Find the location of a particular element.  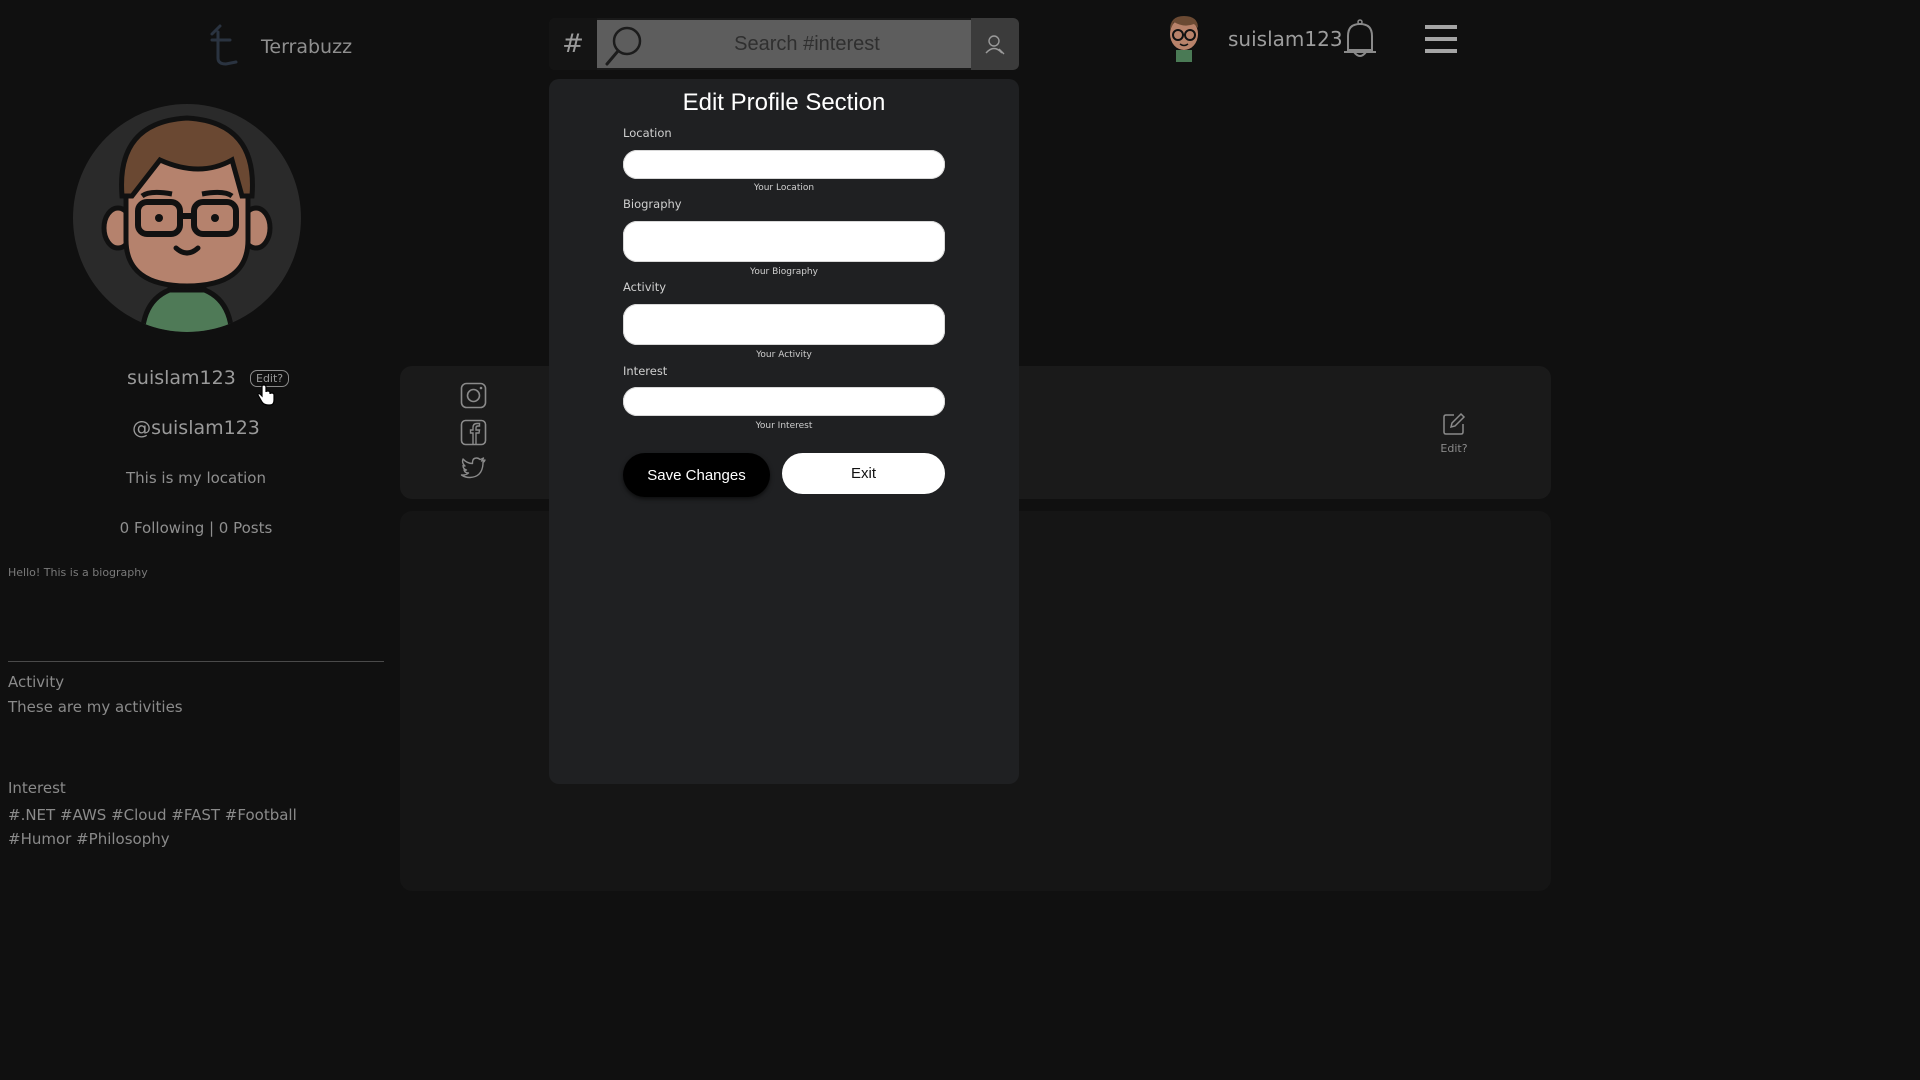

header-avatar is located at coordinates (1184, 38).